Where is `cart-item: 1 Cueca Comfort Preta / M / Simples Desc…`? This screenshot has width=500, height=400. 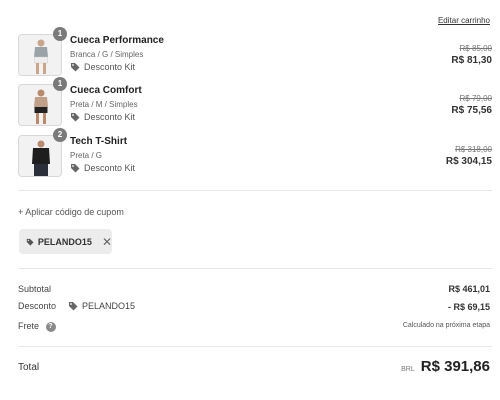 cart-item: 1 Cueca Comfort Preta / M / Simples Desc… is located at coordinates (255, 102).